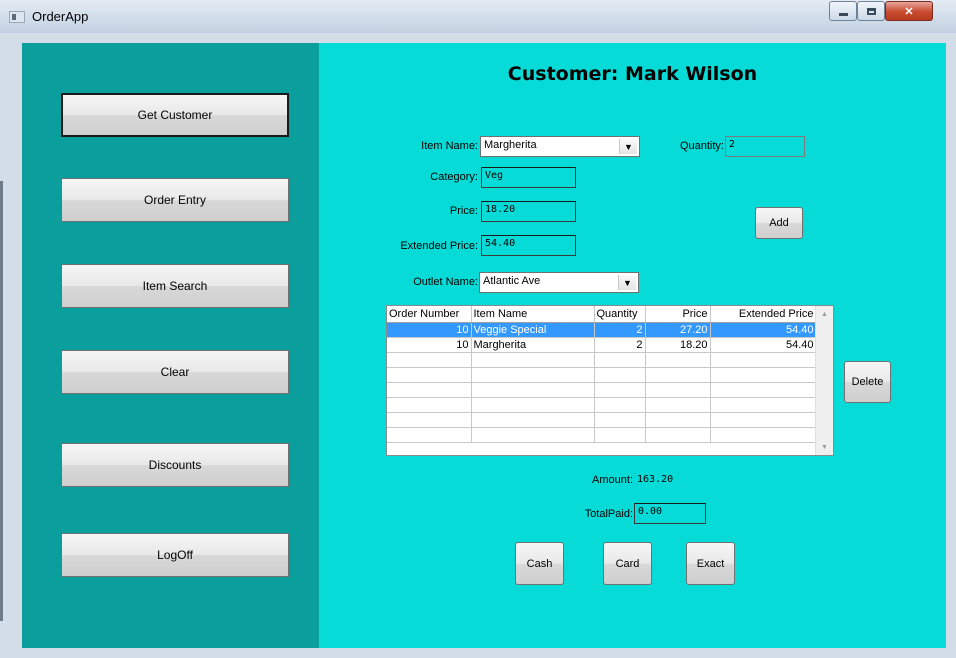 The height and width of the screenshot is (658, 956). I want to click on table-row: 10 Veggie Special 2 27.20 54.40, so click(602, 330).